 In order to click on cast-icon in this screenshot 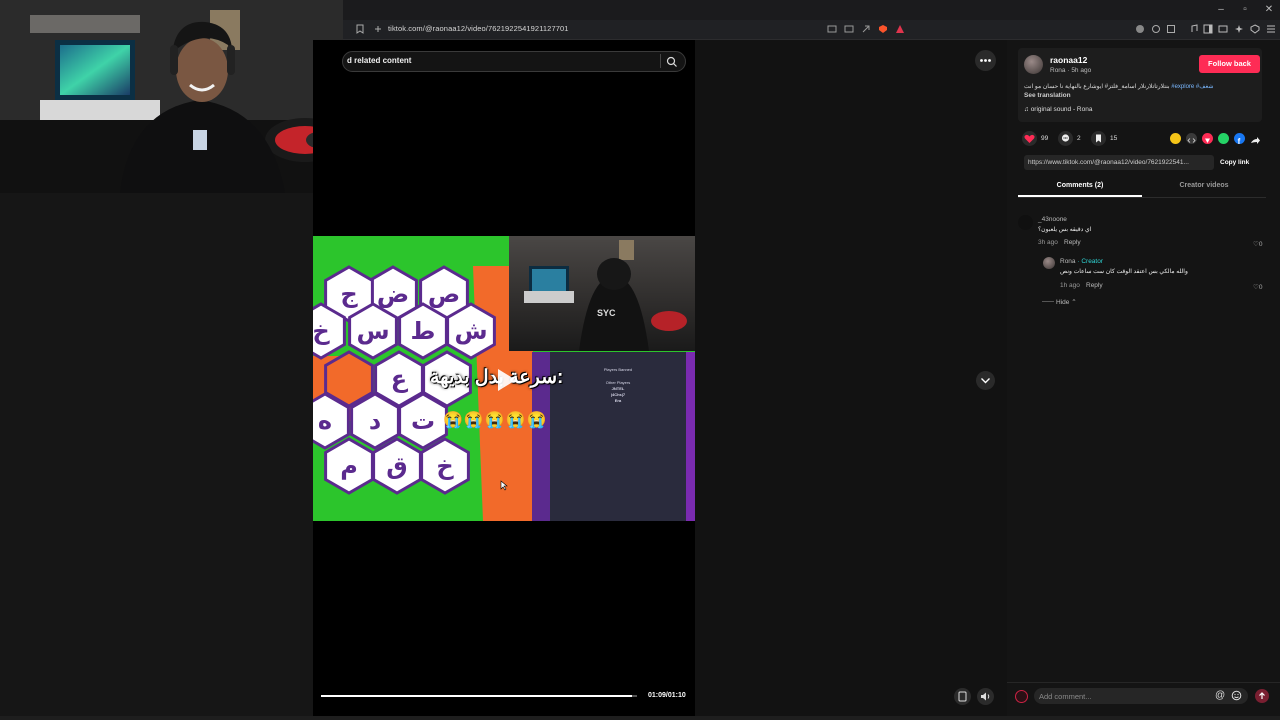, I will do `click(849, 30)`.